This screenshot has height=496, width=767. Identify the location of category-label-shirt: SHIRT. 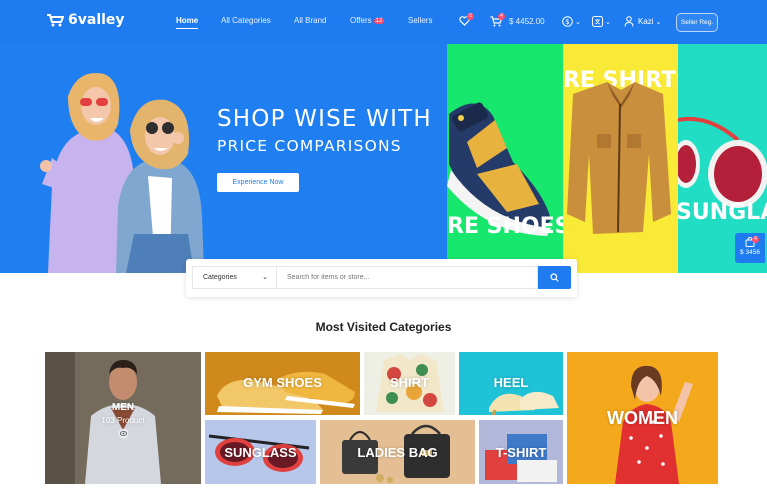
(409, 382).